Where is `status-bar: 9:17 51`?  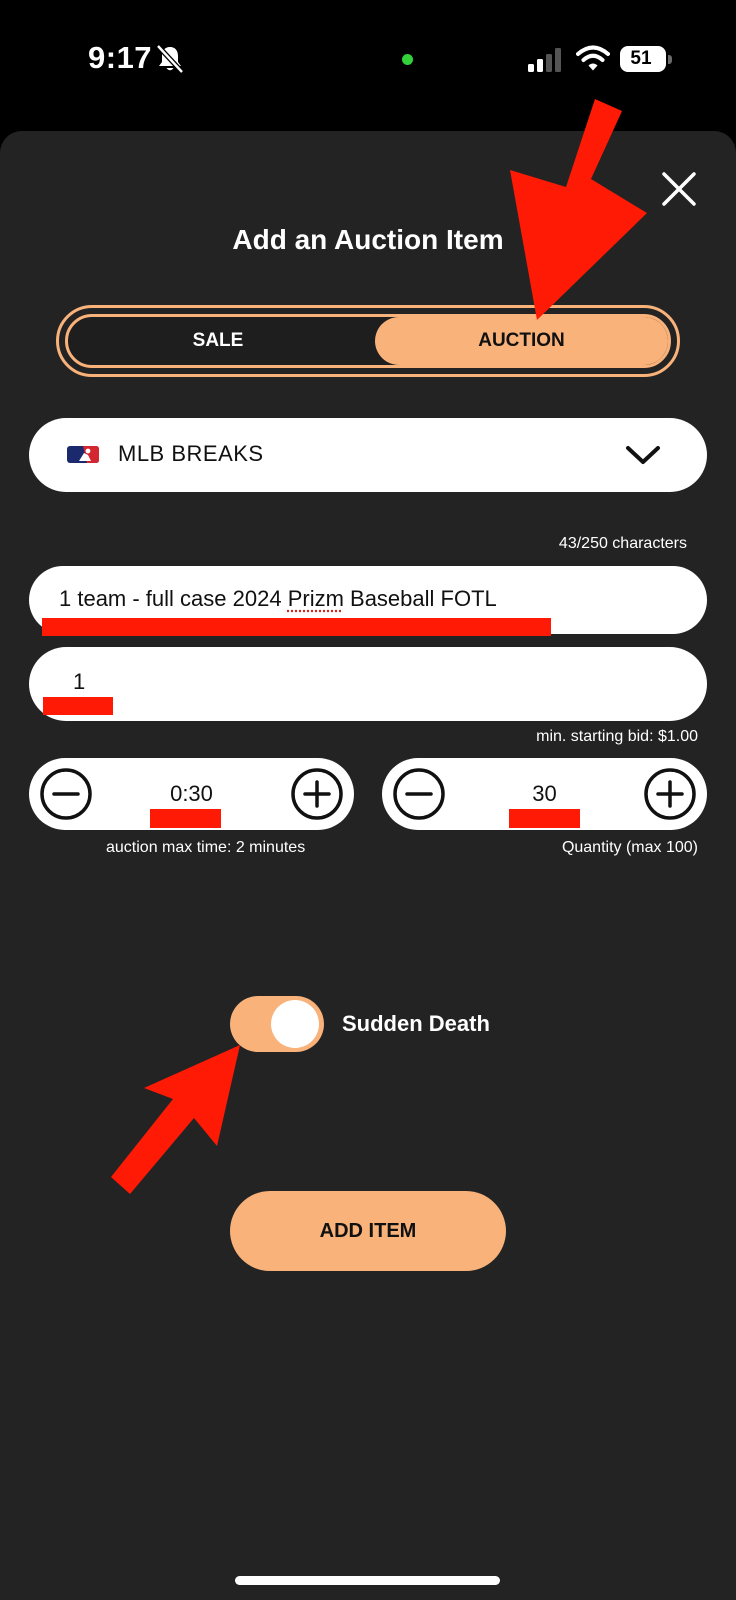 status-bar: 9:17 51 is located at coordinates (368, 60).